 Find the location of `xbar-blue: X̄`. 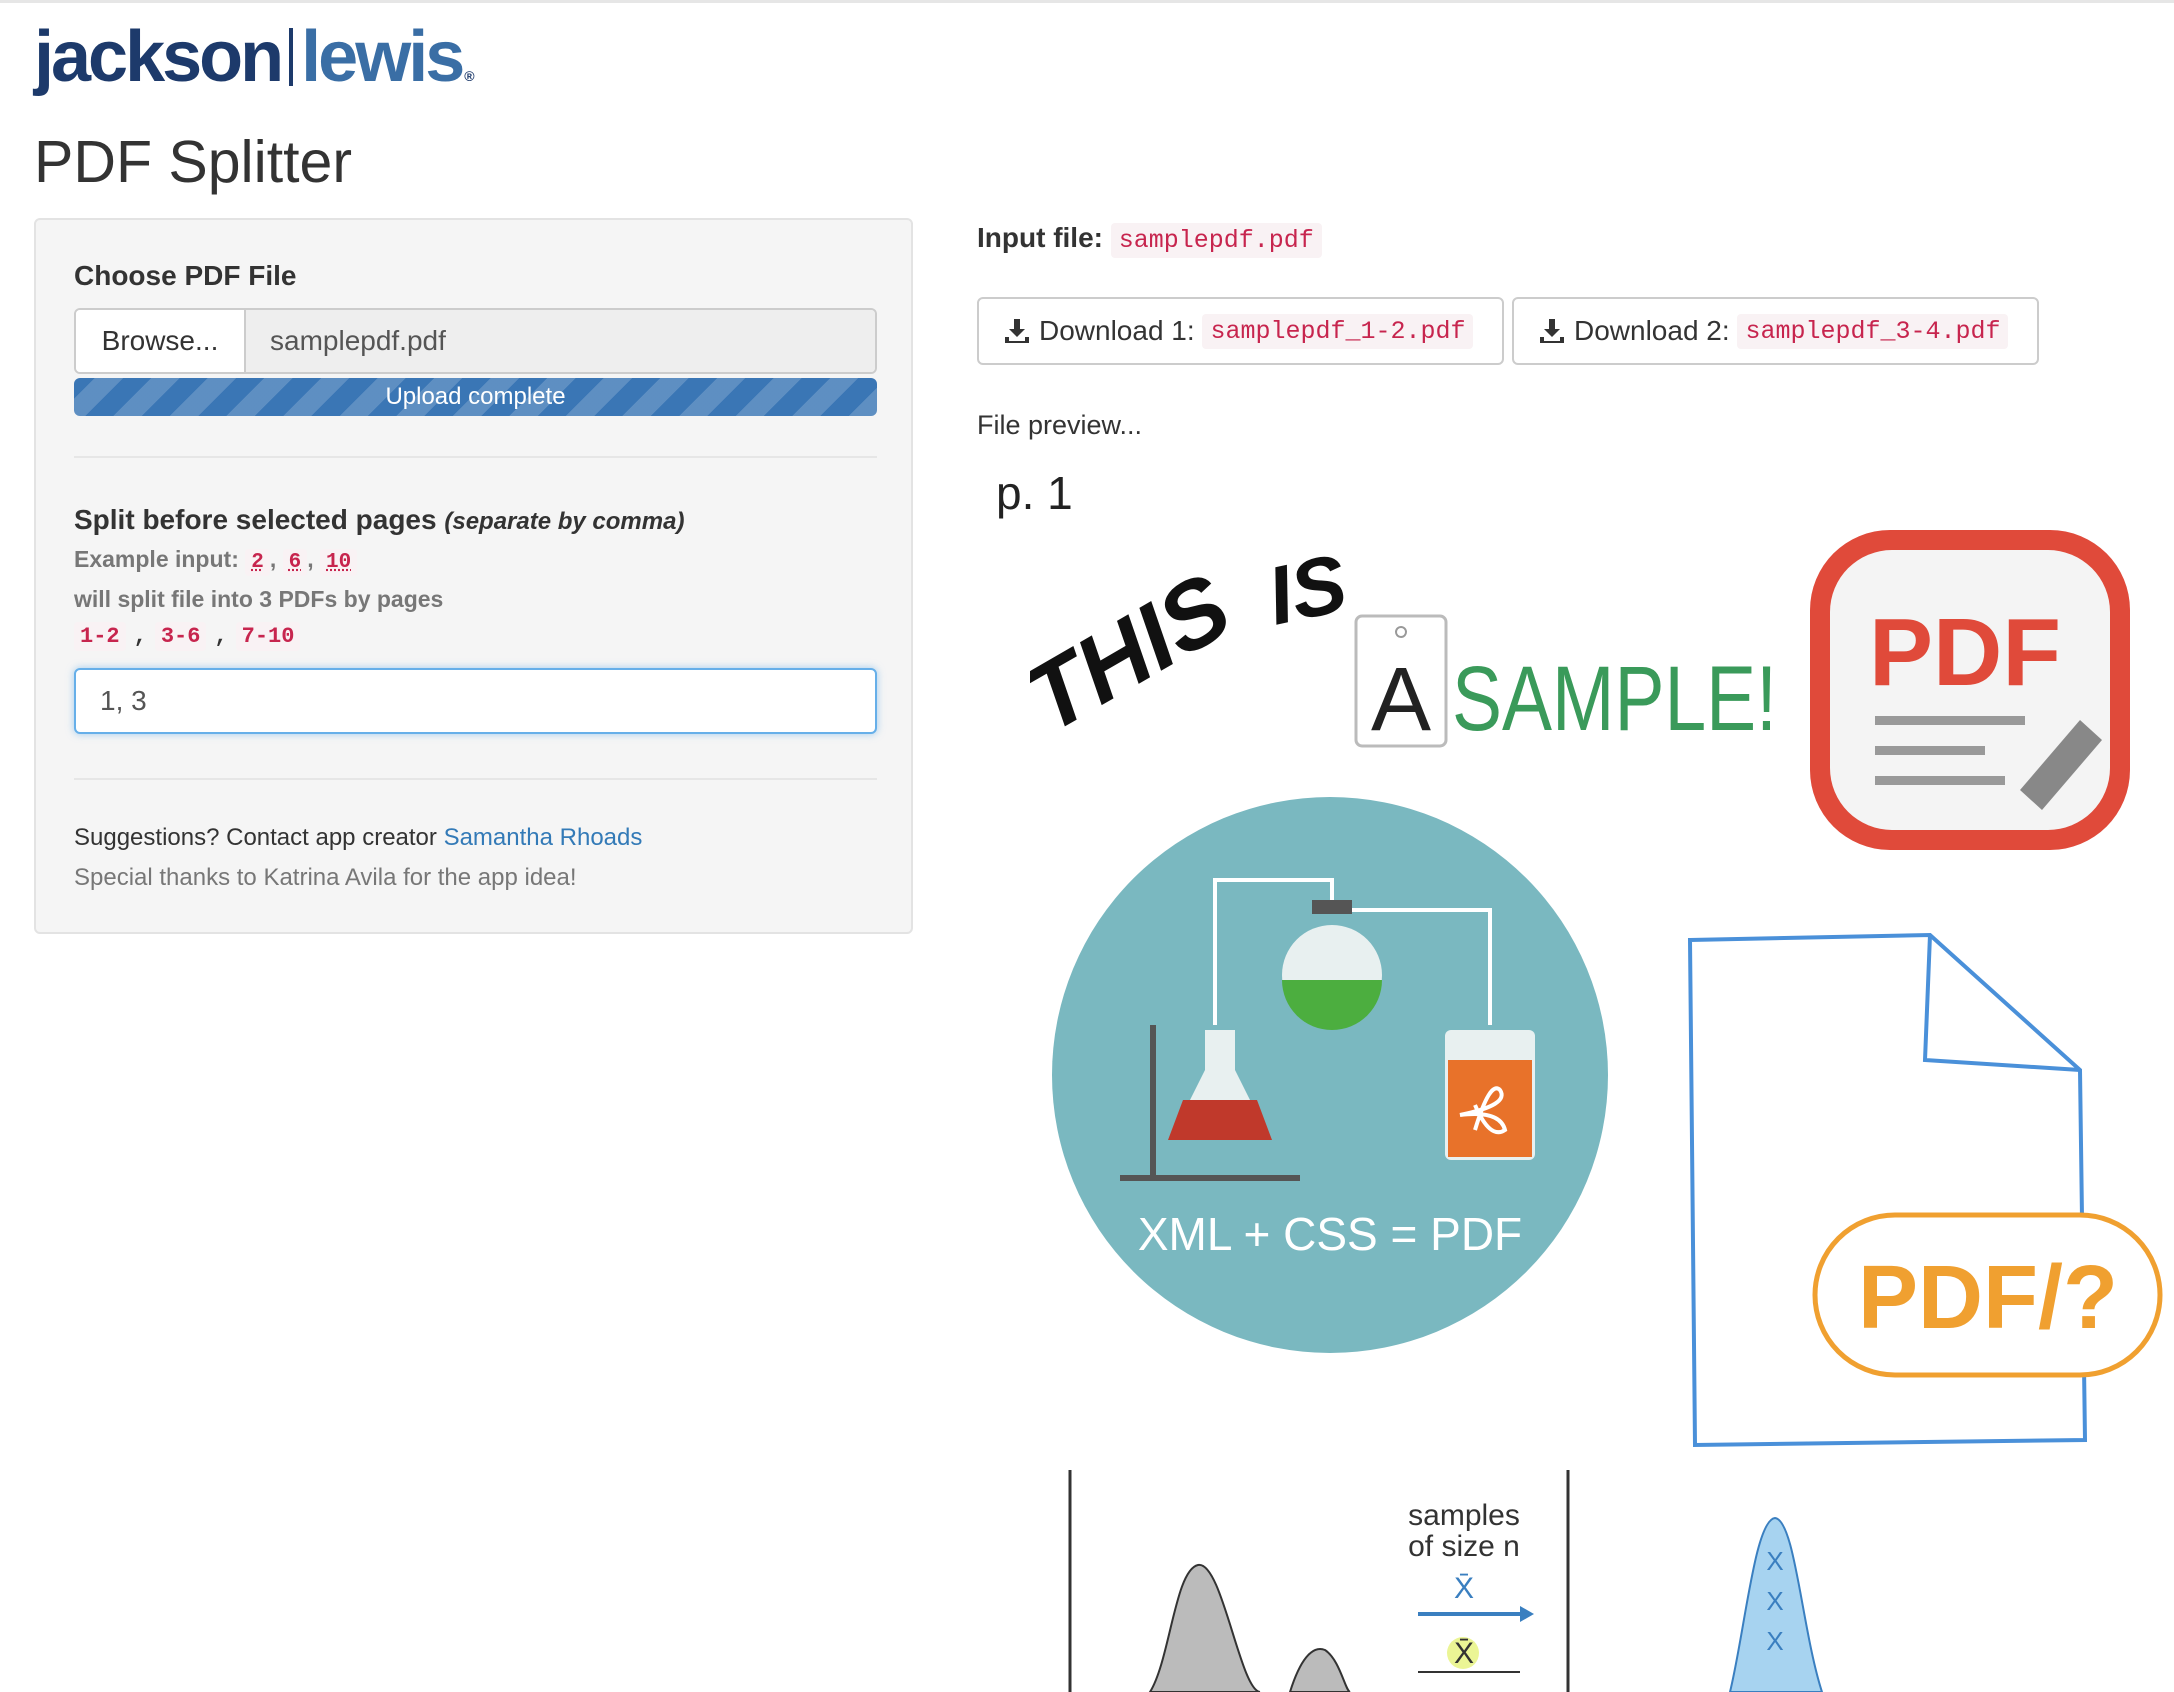

xbar-blue: X̄ is located at coordinates (1464, 1588).